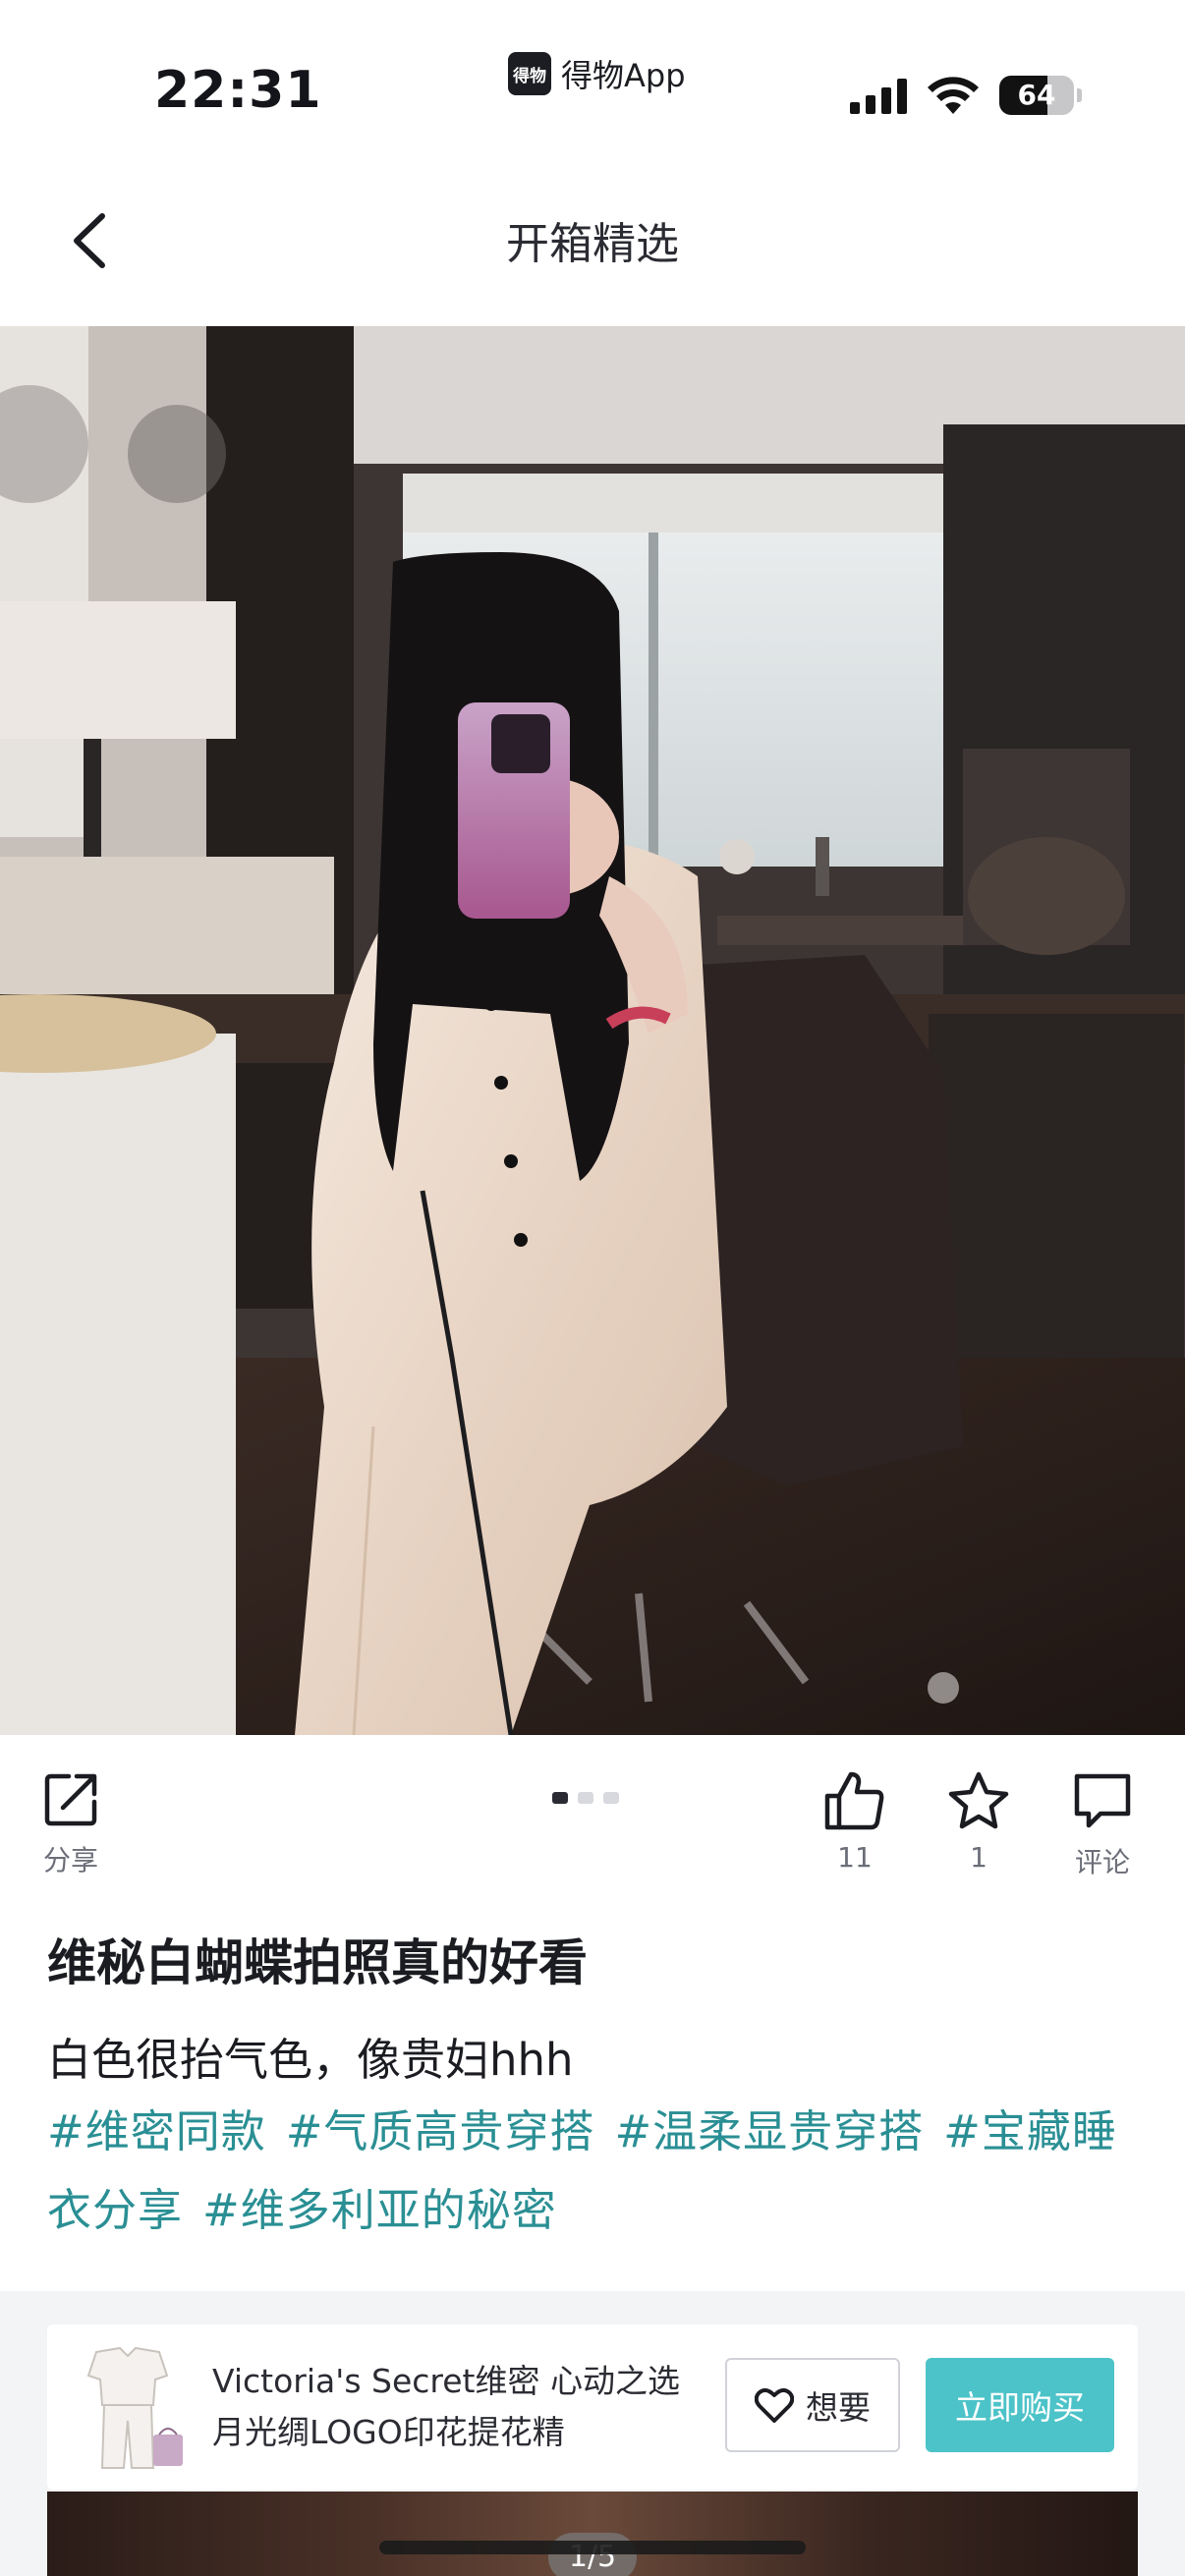  What do you see at coordinates (879, 96) in the screenshot?
I see `cellular-signal-icon` at bounding box center [879, 96].